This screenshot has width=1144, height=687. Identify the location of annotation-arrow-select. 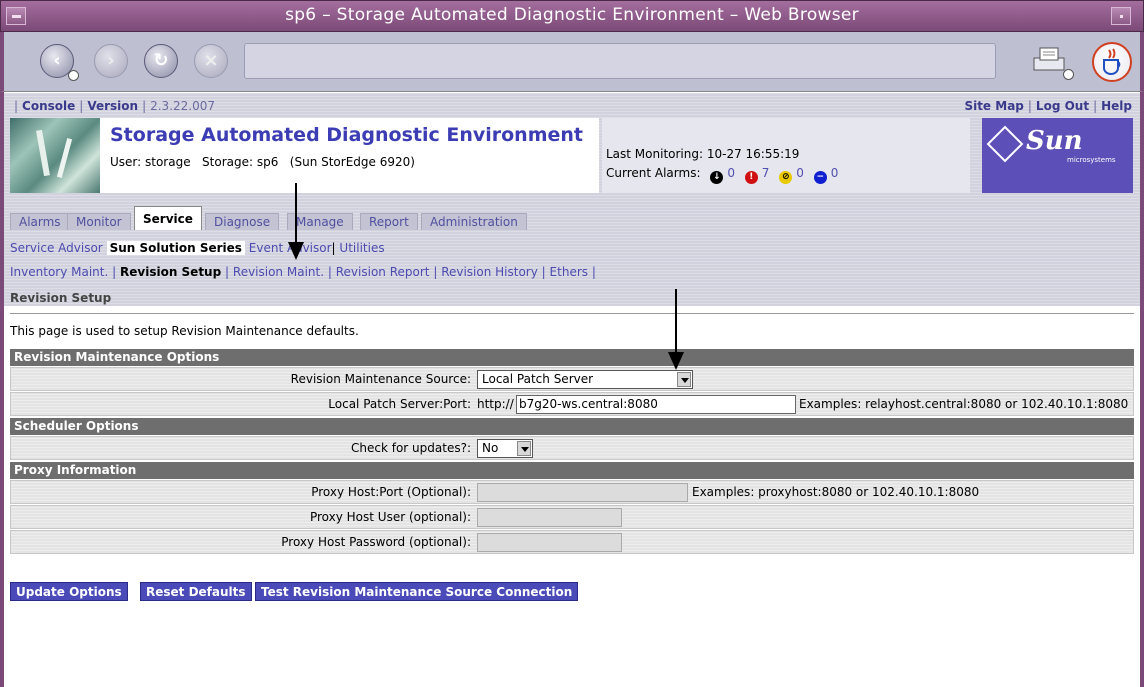
(676, 329).